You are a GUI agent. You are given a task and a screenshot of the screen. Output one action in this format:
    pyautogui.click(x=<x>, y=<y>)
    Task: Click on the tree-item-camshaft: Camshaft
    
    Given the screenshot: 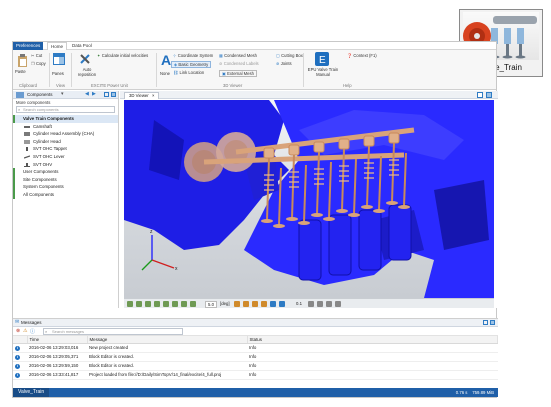 What is the action you would take?
    pyautogui.click(x=65, y=127)
    